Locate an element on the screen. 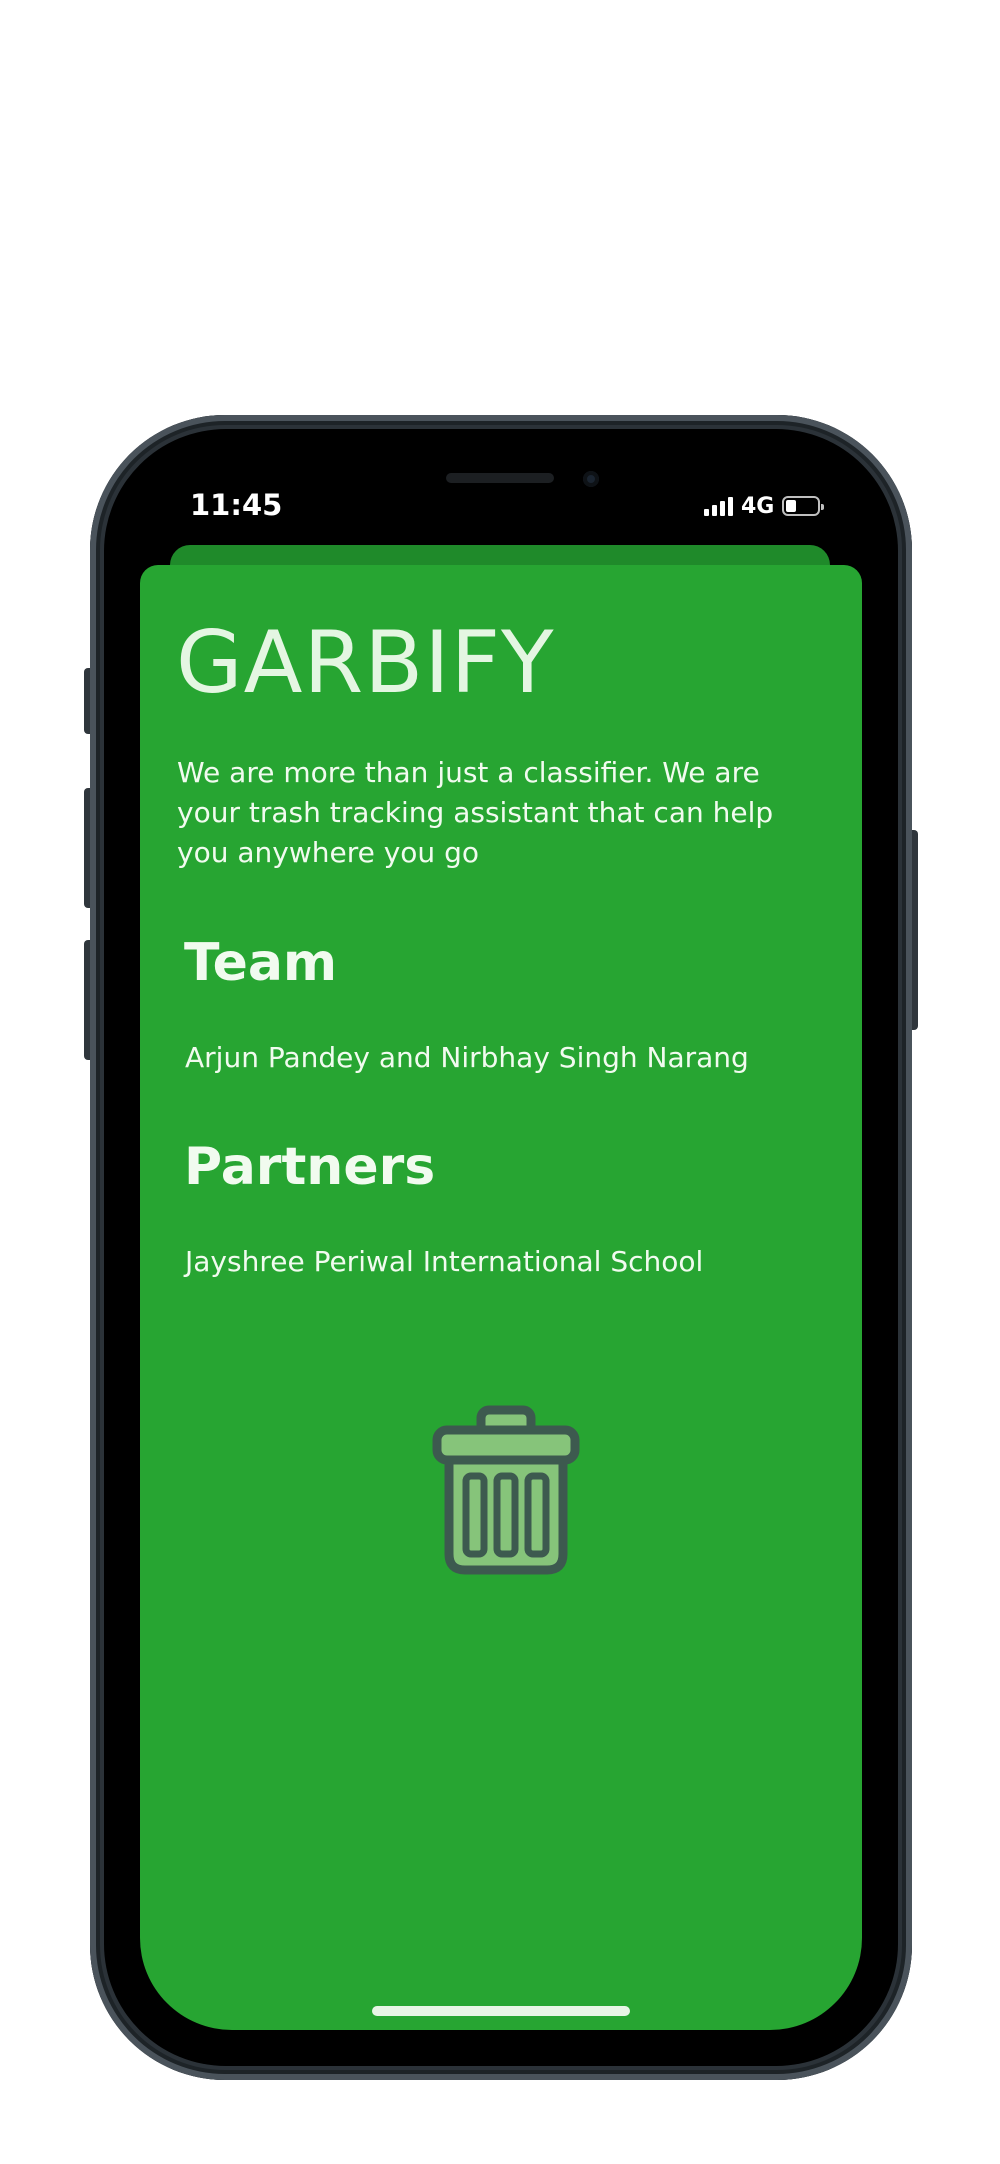  status-time: 11:45 is located at coordinates (236, 505).